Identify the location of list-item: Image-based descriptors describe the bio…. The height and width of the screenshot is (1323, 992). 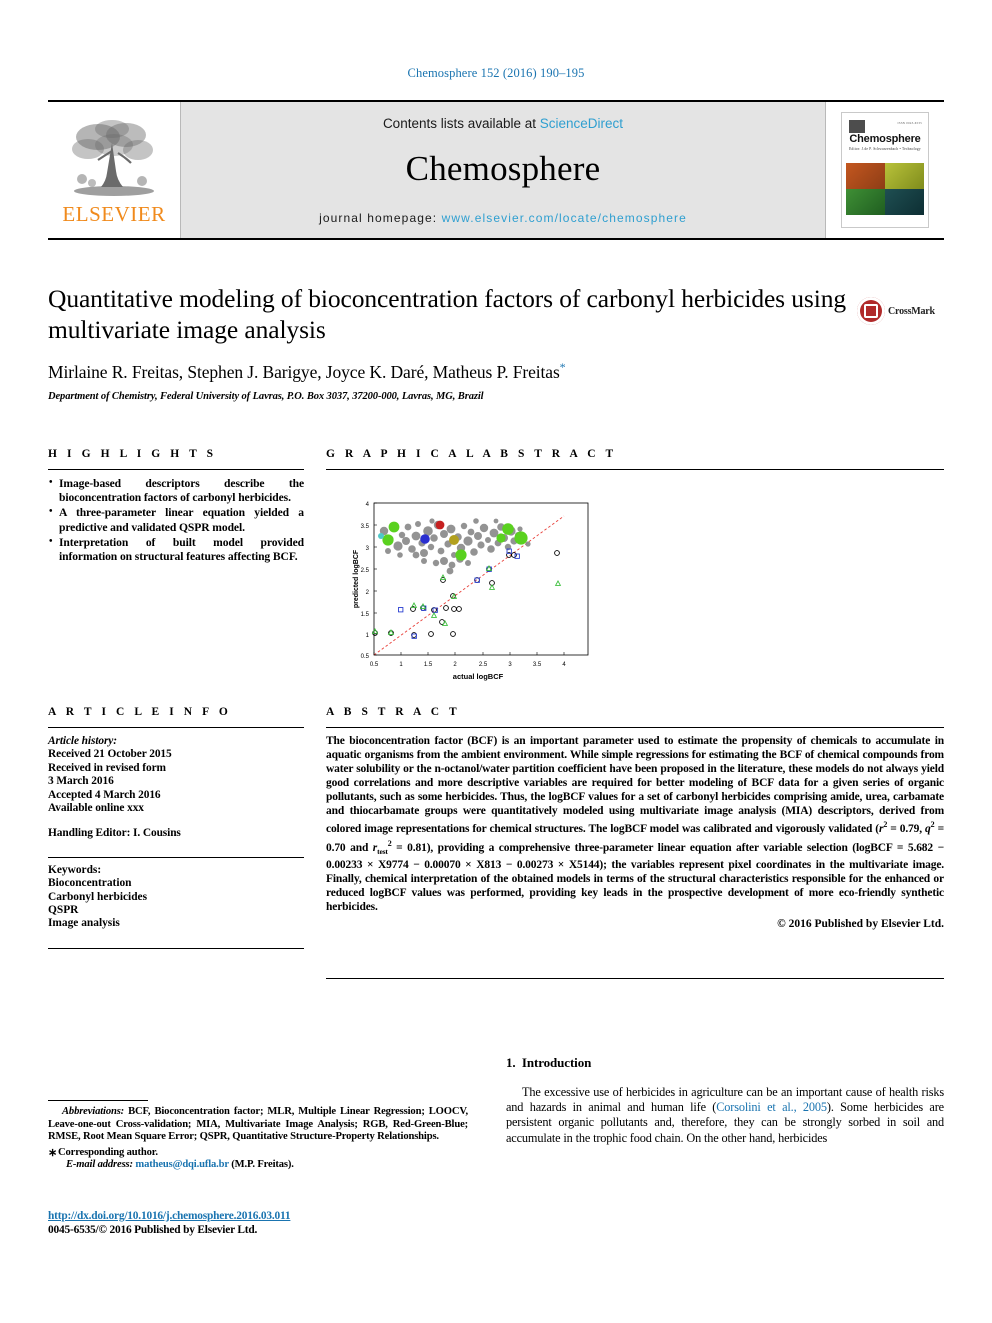
(176, 490).